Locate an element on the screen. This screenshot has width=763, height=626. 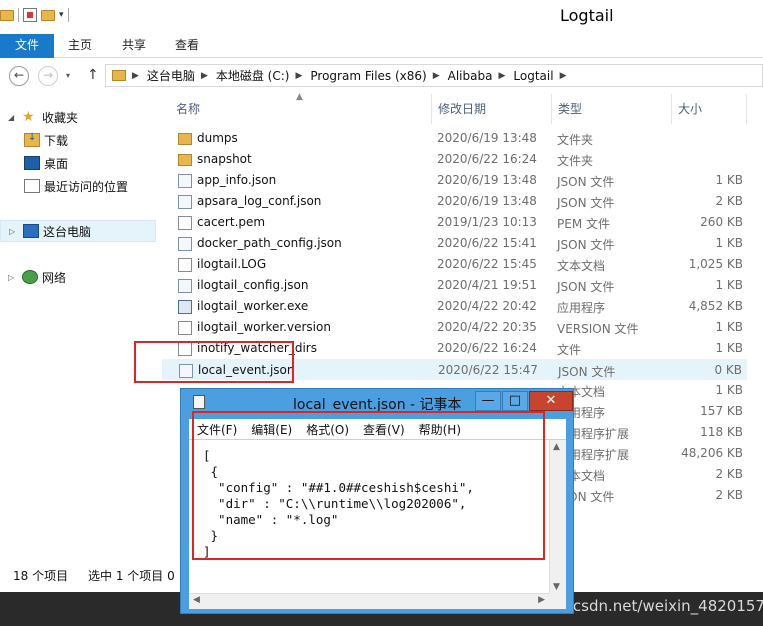
tab-file: 文件 is located at coordinates (27, 46).